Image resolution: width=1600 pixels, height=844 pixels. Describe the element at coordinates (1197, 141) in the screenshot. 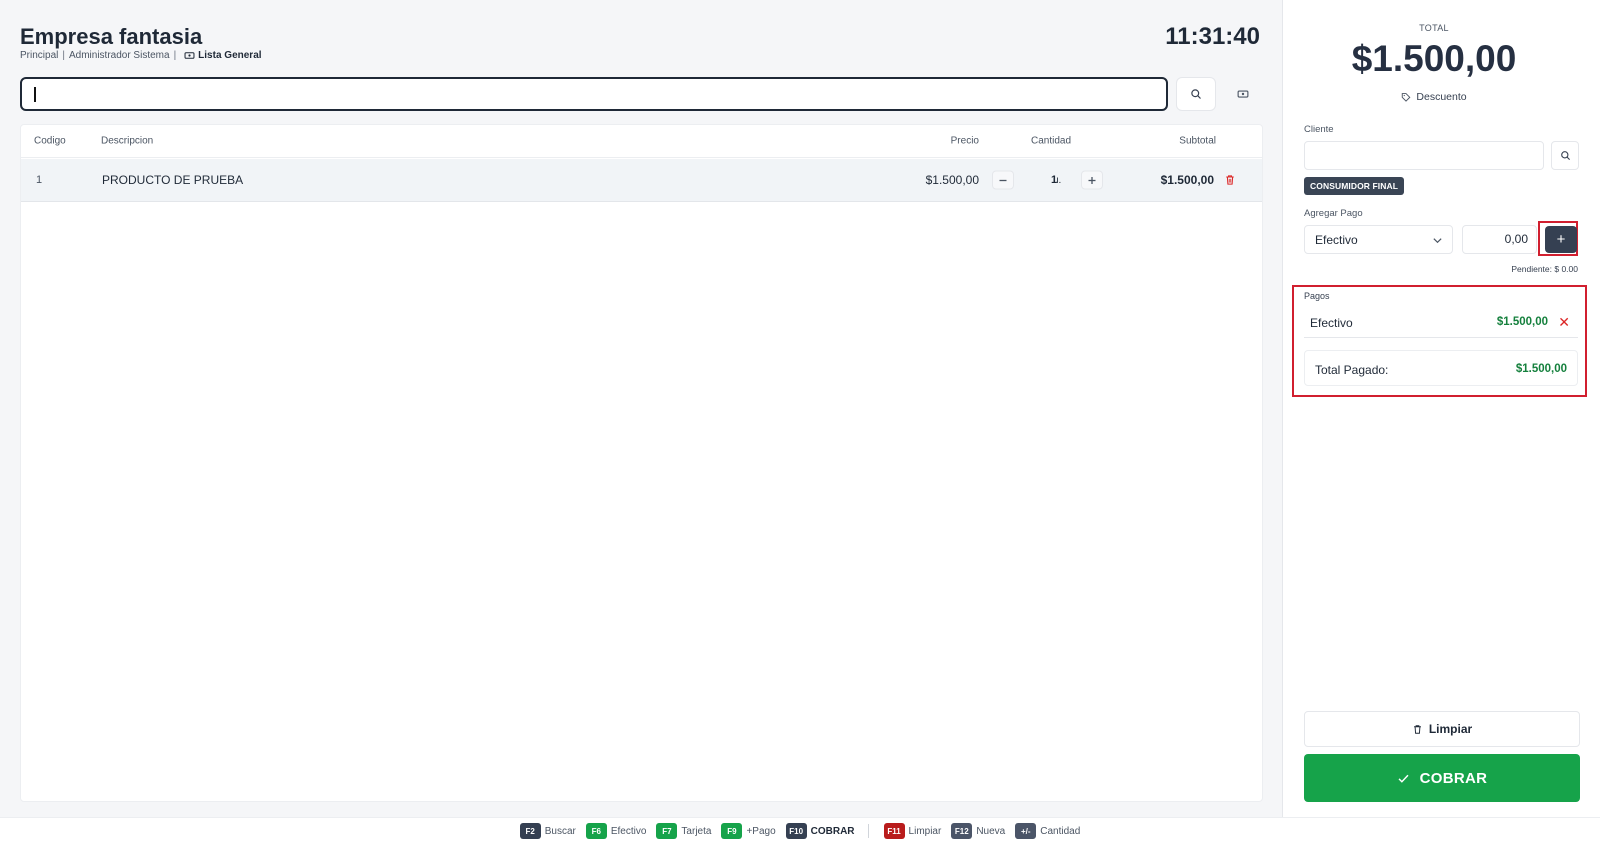

I see `header-subtotal: Subtotal` at that location.